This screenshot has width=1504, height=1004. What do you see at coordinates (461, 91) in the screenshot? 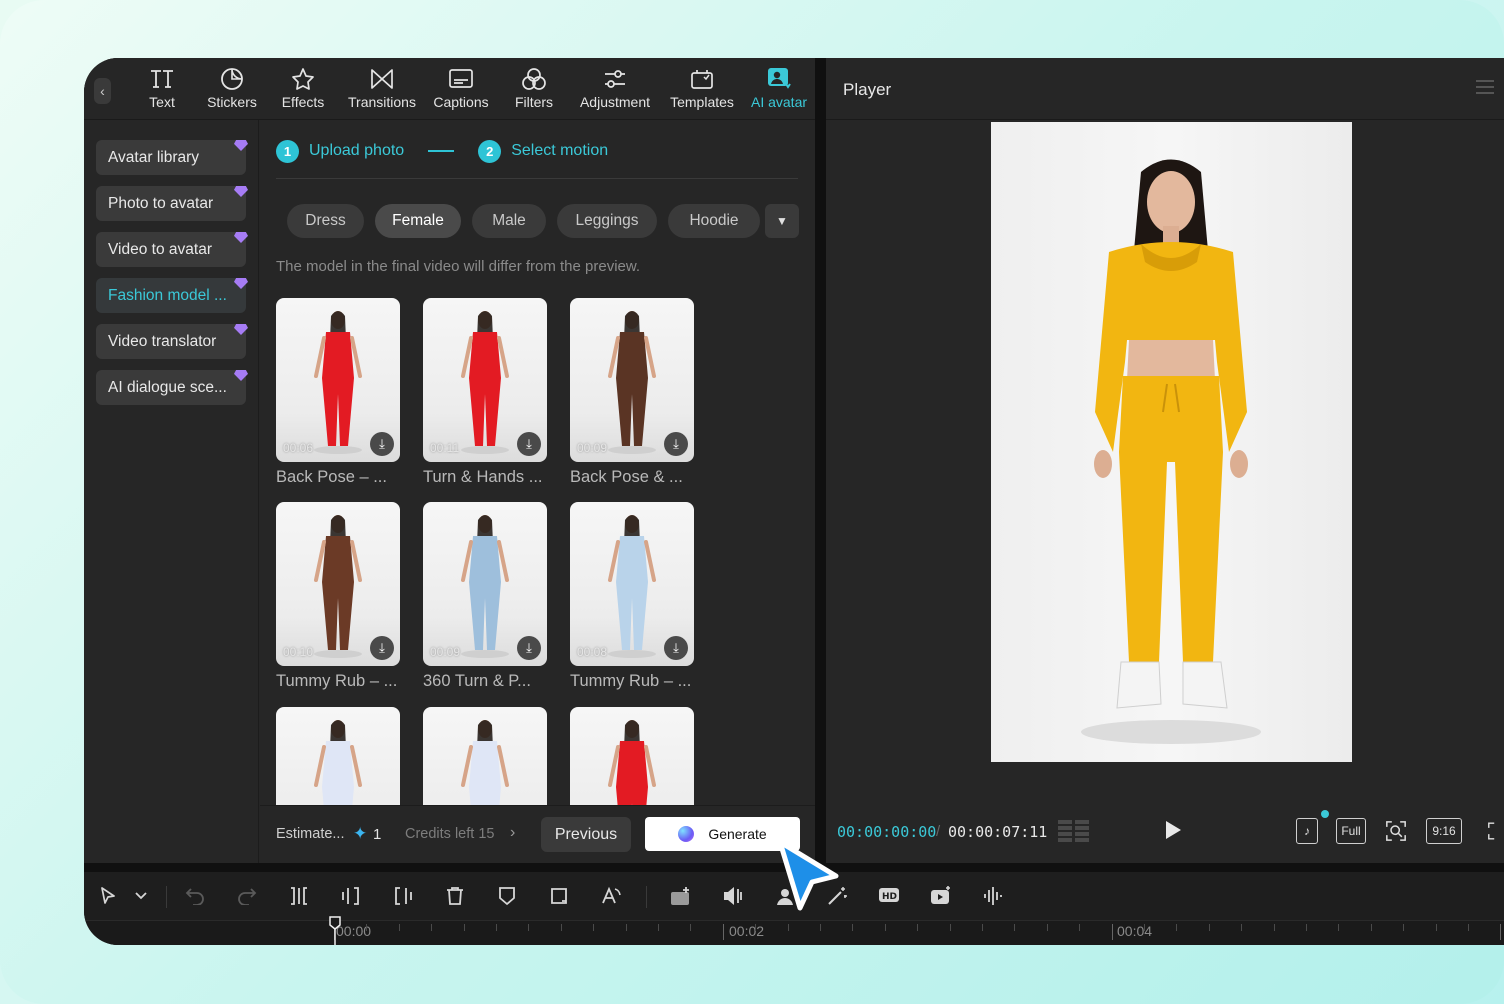
I see `tool-captions: Captions` at bounding box center [461, 91].